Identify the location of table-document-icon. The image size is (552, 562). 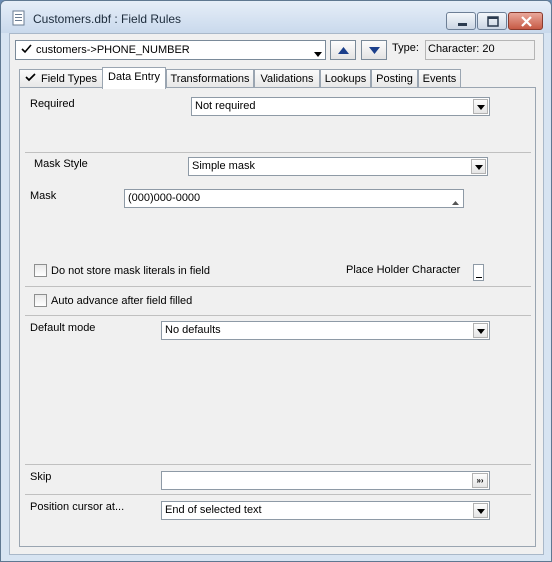
(19, 18).